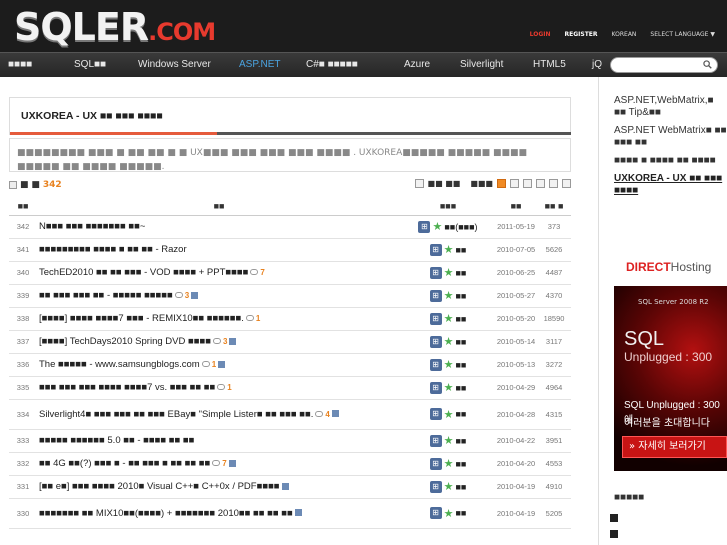 This screenshot has height=545, width=727. What do you see at coordinates (125, 341) in the screenshot?
I see `post-title-link: [■■■■] TechDays2010 Spring DVD ■■■■` at bounding box center [125, 341].